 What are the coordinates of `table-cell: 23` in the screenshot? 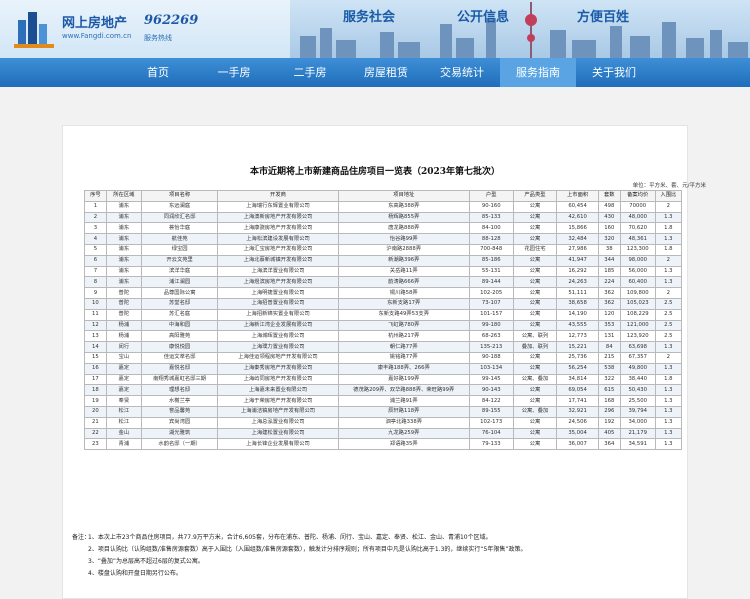 It's located at (95, 444).